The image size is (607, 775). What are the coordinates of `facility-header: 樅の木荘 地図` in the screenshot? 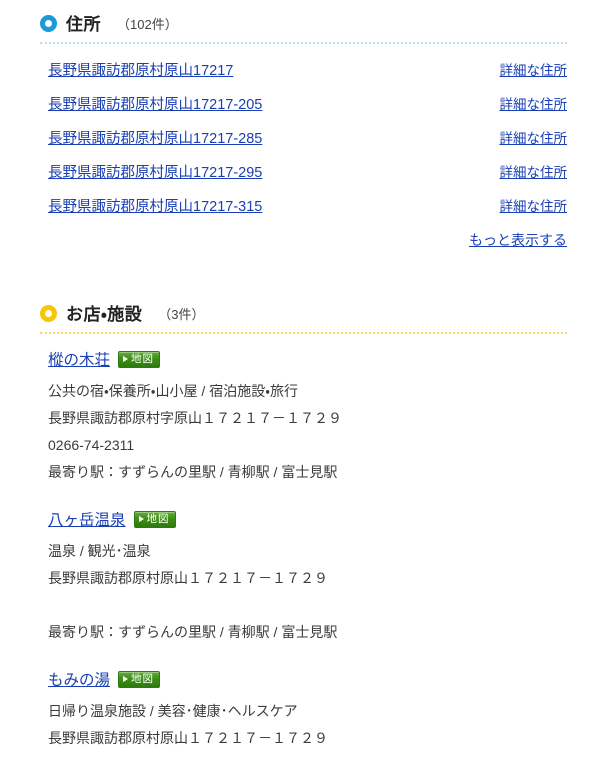 It's located at (307, 359).